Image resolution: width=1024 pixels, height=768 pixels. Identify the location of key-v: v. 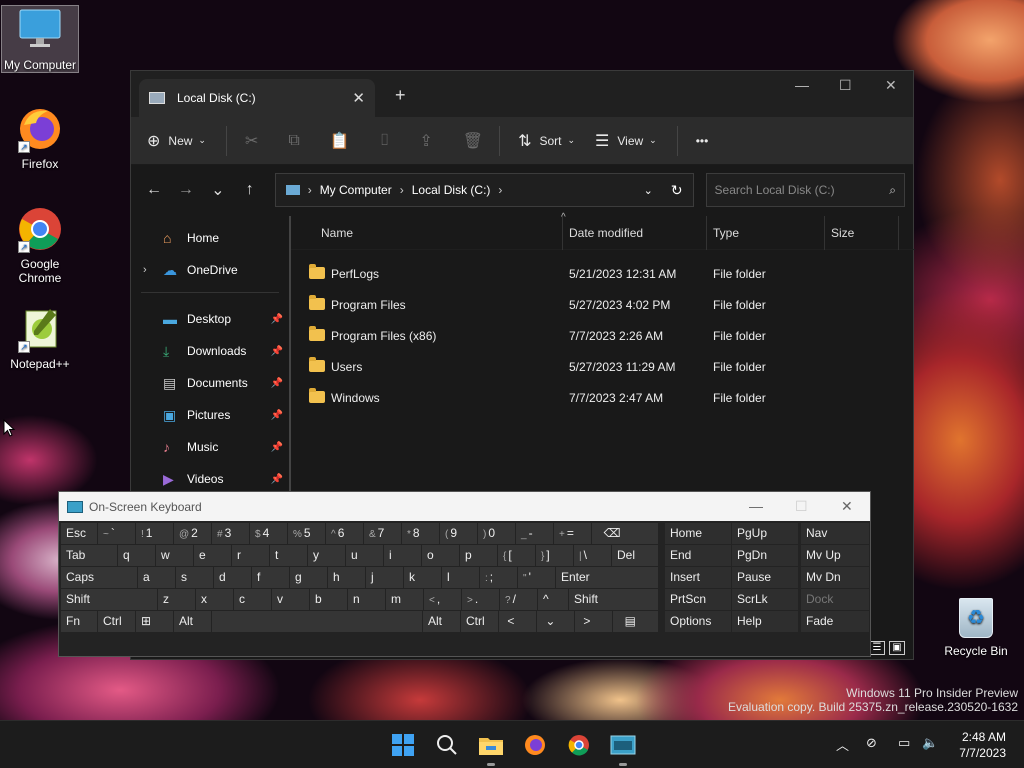
(290, 599).